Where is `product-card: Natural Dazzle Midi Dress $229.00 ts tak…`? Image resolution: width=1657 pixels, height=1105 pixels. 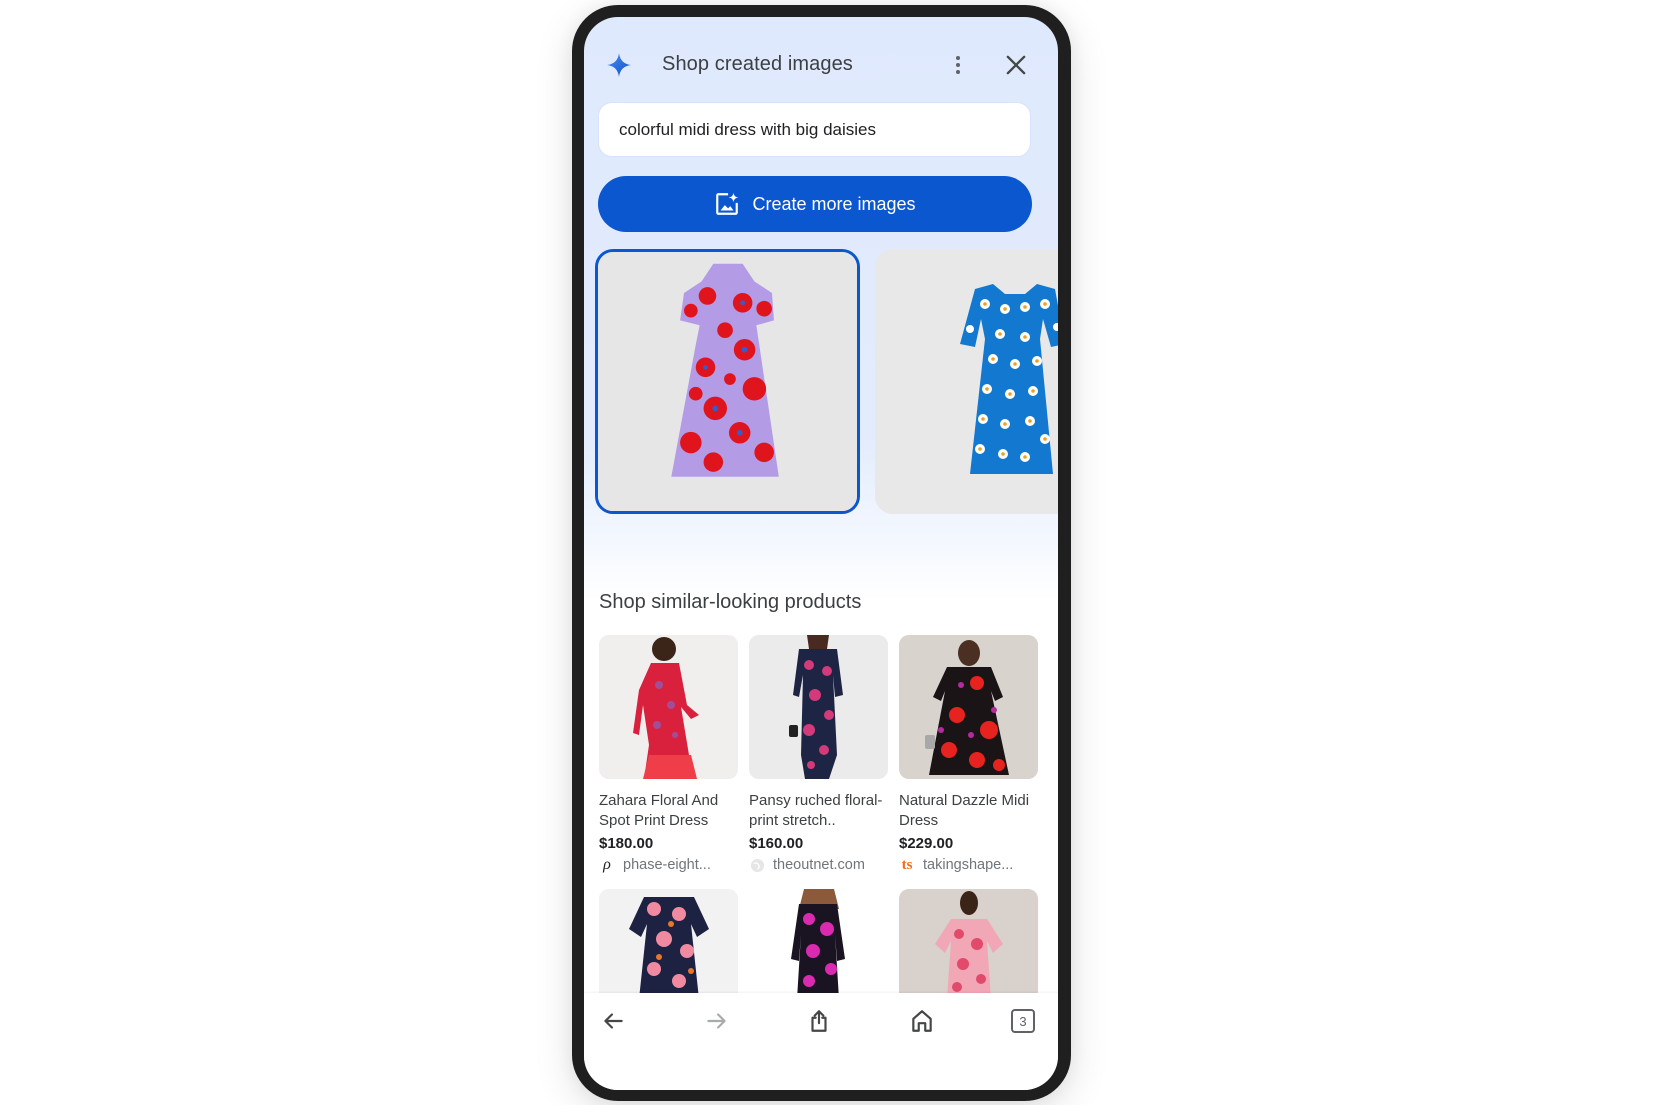 product-card: Natural Dazzle Midi Dress $229.00 ts tak… is located at coordinates (968, 755).